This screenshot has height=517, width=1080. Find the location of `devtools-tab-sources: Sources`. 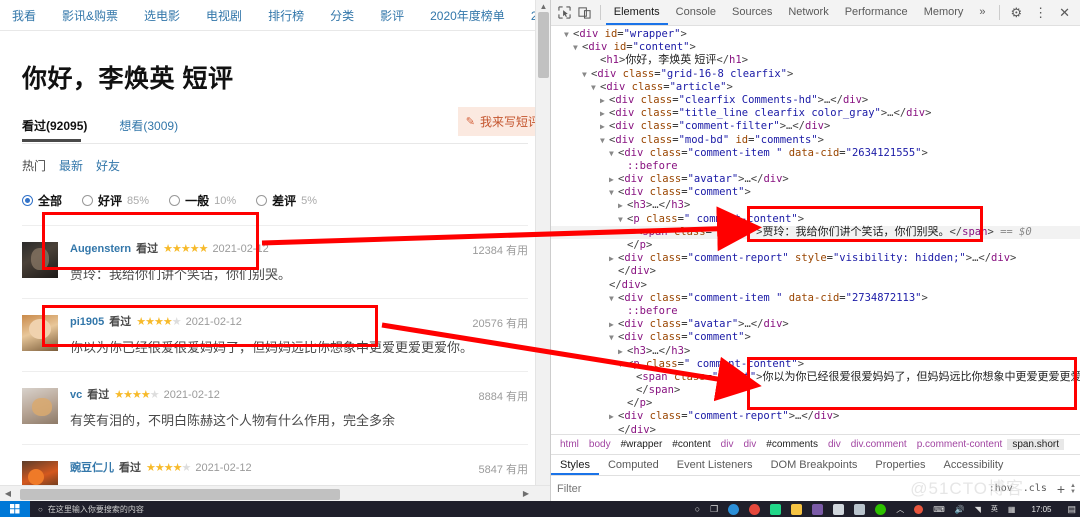

devtools-tab-sources: Sources is located at coordinates (752, 12).